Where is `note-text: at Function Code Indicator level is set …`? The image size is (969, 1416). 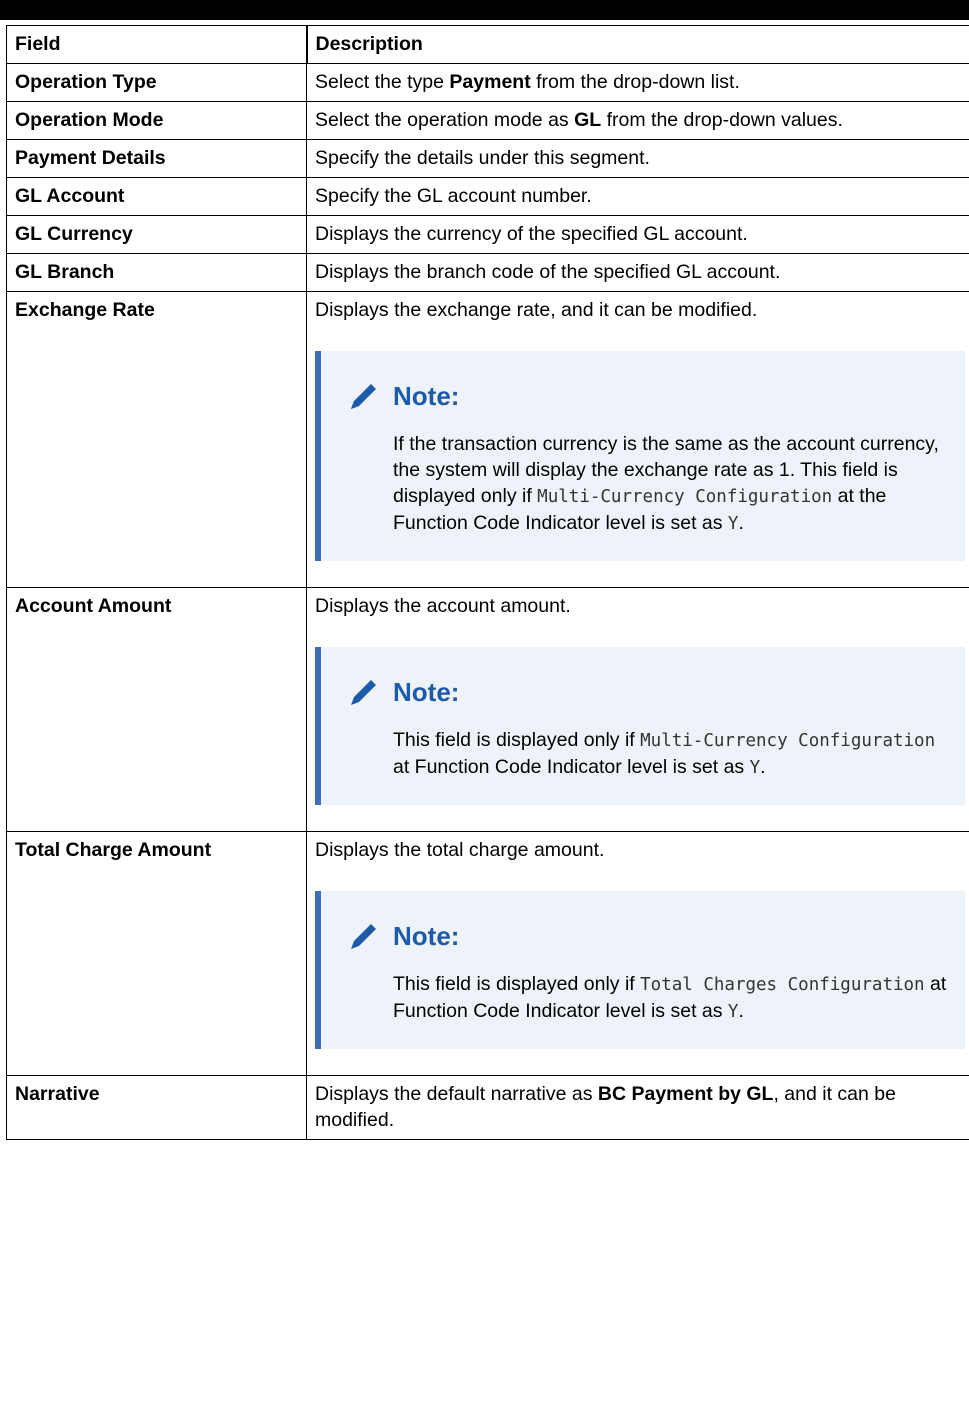 note-text: at Function Code Indicator level is set … is located at coordinates (571, 767).